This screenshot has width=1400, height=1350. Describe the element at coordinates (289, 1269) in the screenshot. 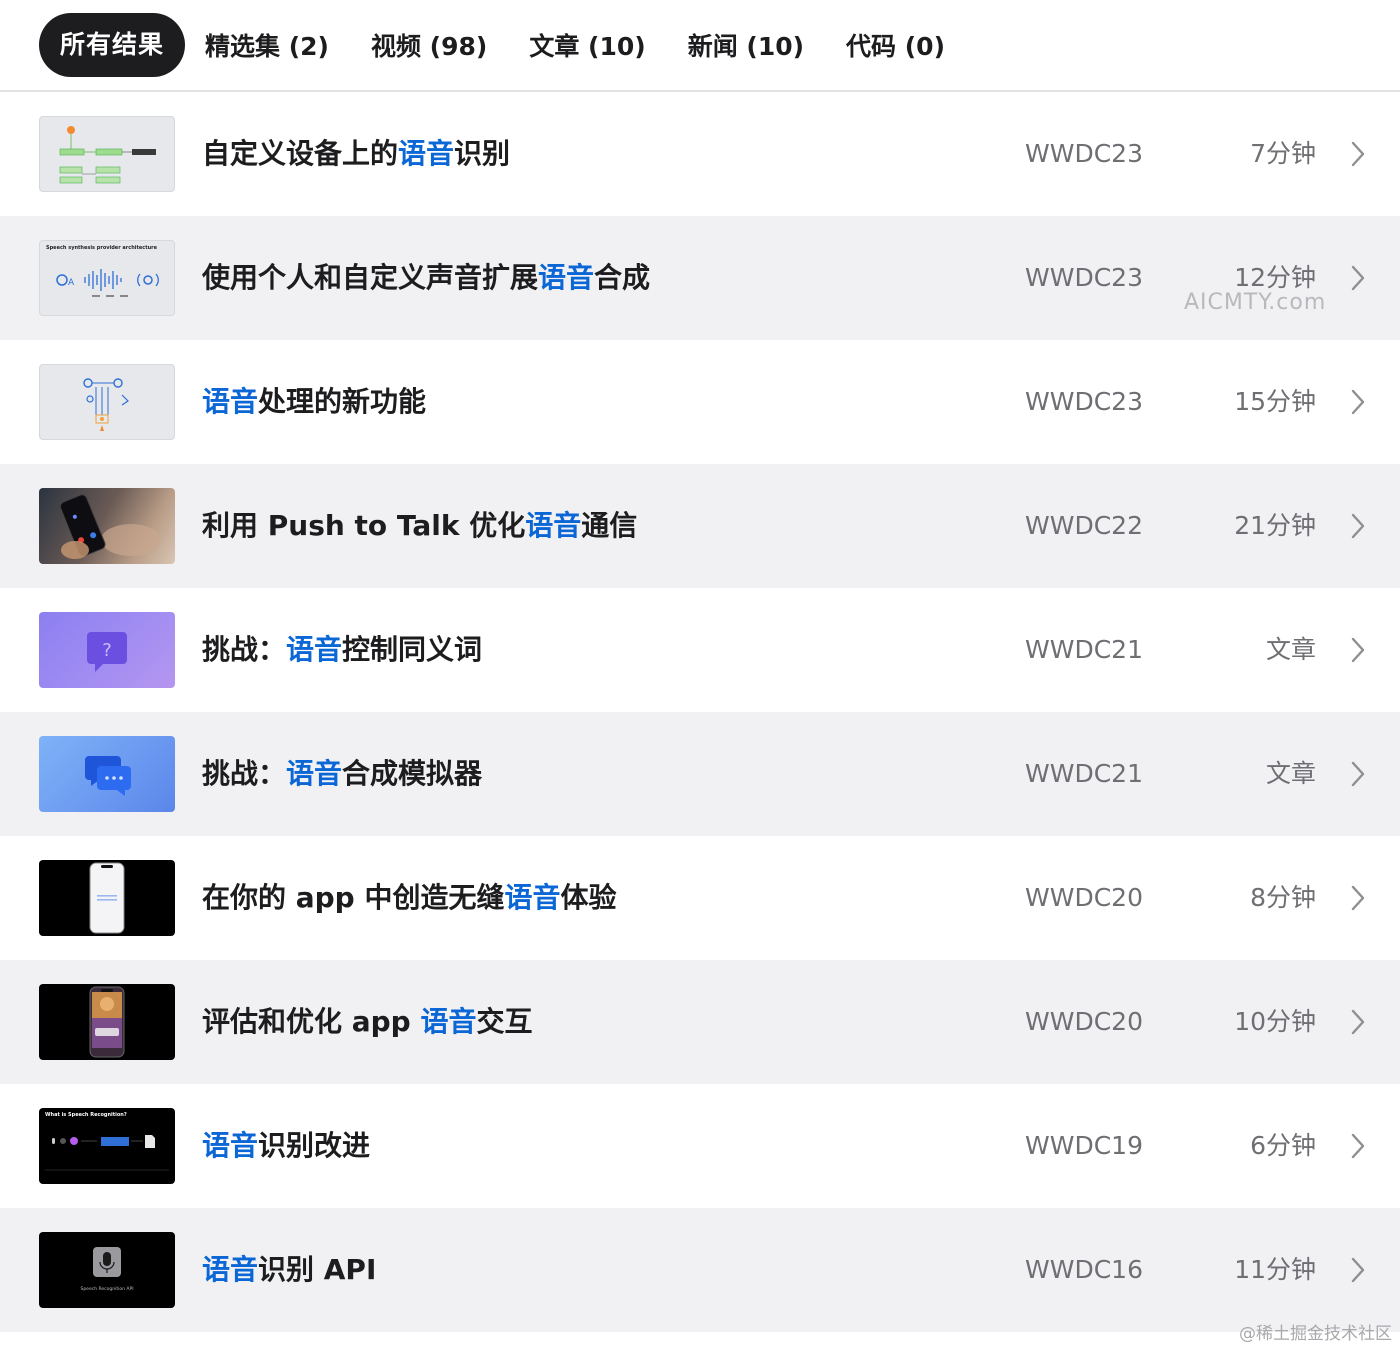

I see `result-title: 语音识别 API` at that location.